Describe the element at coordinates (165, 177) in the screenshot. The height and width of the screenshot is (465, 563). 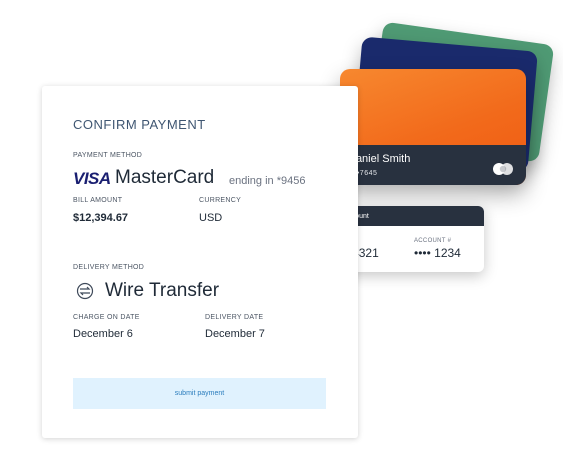
I see `payment-card-name: MasterCard` at that location.